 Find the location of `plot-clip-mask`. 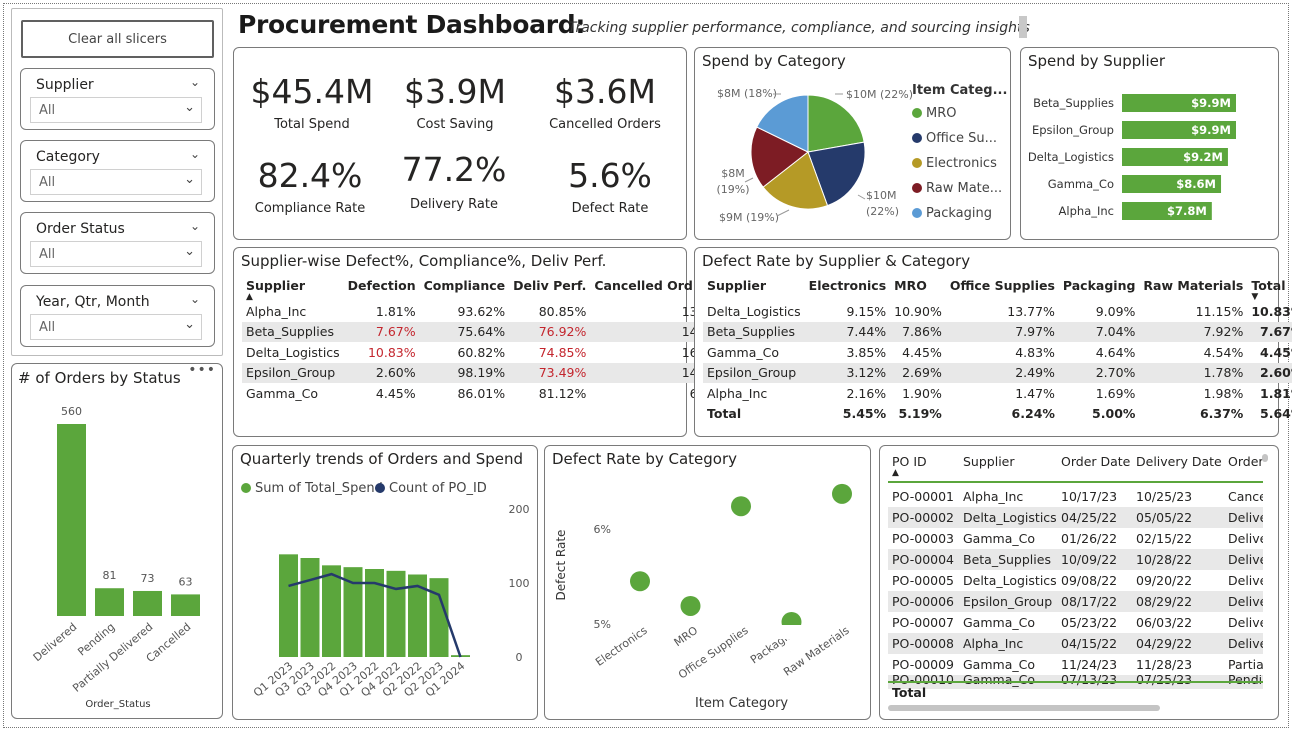

plot-clip-mask is located at coordinates (789, 632).